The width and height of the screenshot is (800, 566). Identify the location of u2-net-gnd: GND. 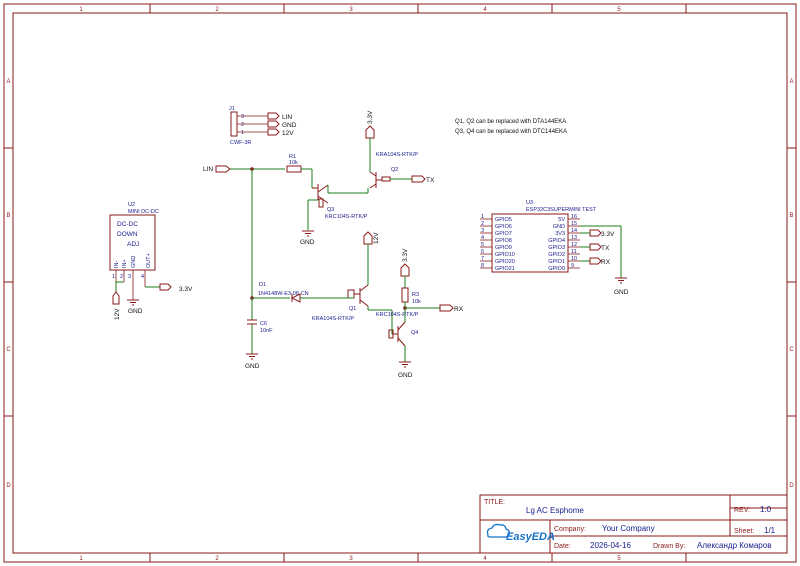
(135, 311).